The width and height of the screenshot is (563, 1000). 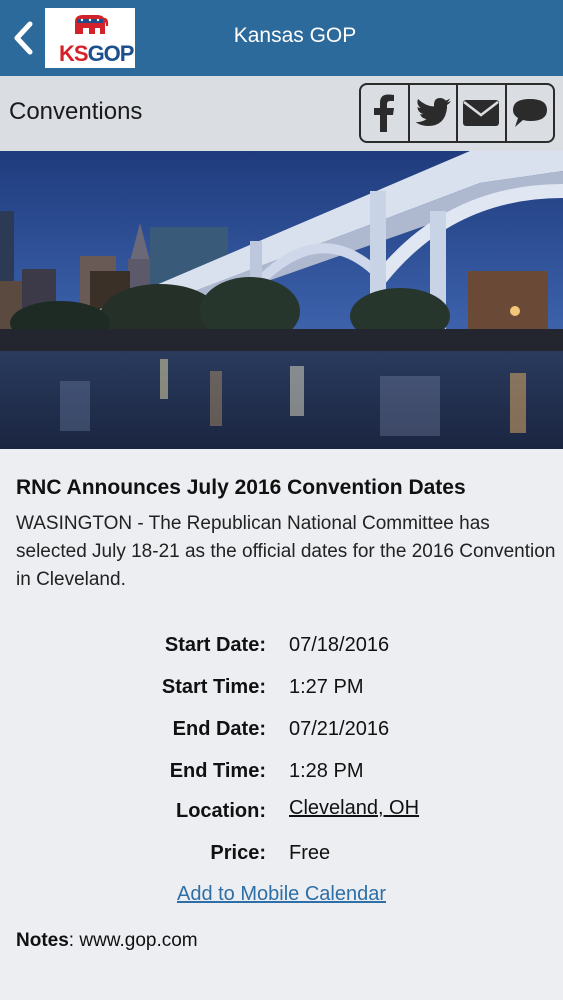 What do you see at coordinates (281, 857) in the screenshot?
I see `detail-row-price: Price: Free` at bounding box center [281, 857].